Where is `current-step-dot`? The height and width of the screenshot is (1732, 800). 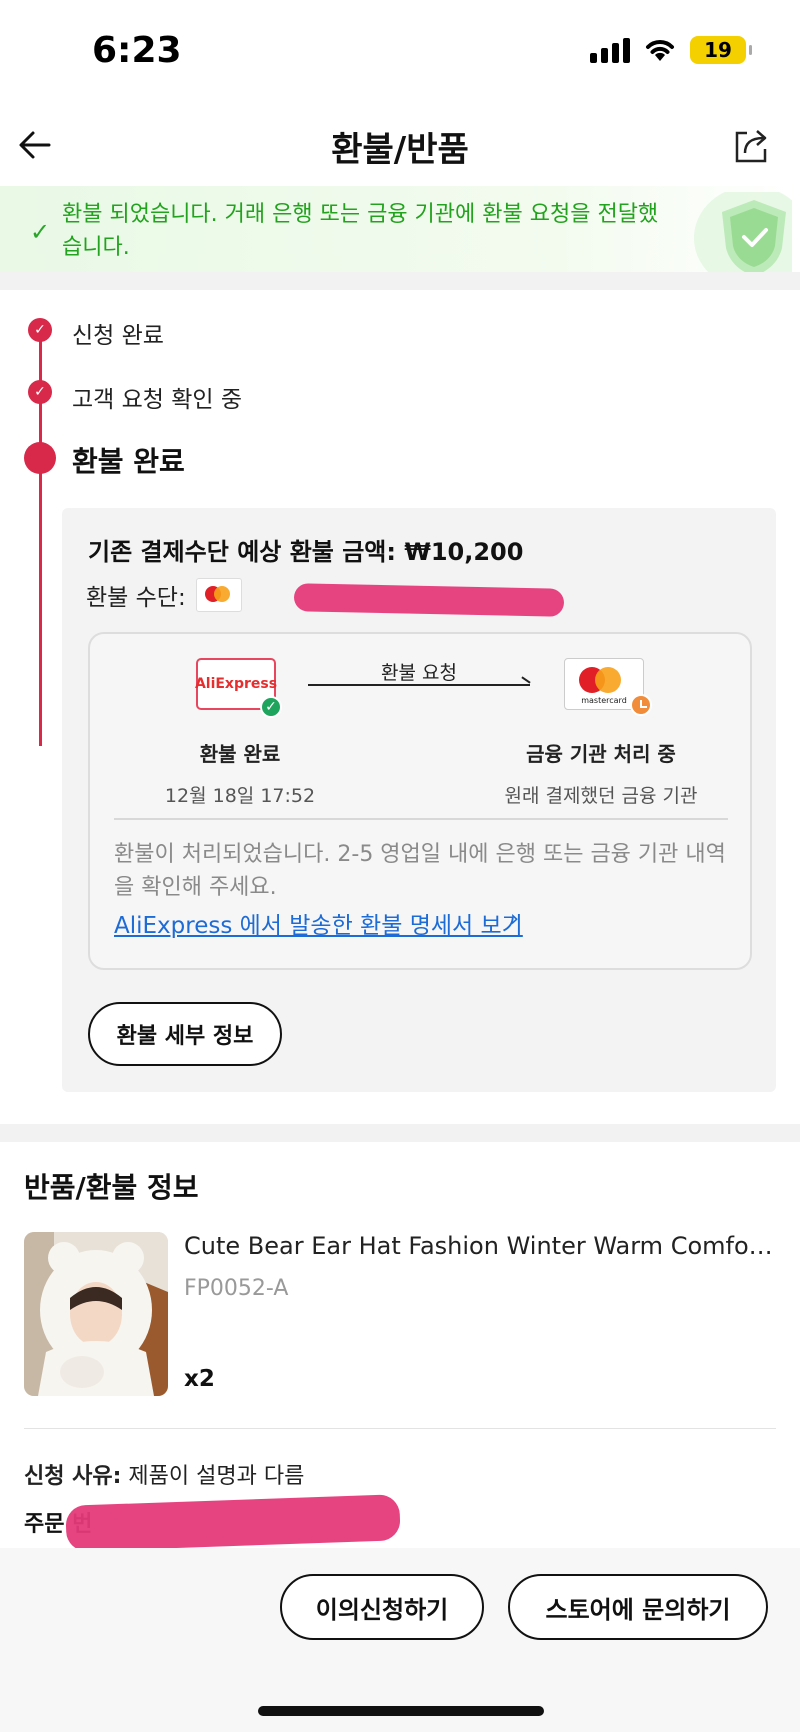 current-step-dot is located at coordinates (40, 458).